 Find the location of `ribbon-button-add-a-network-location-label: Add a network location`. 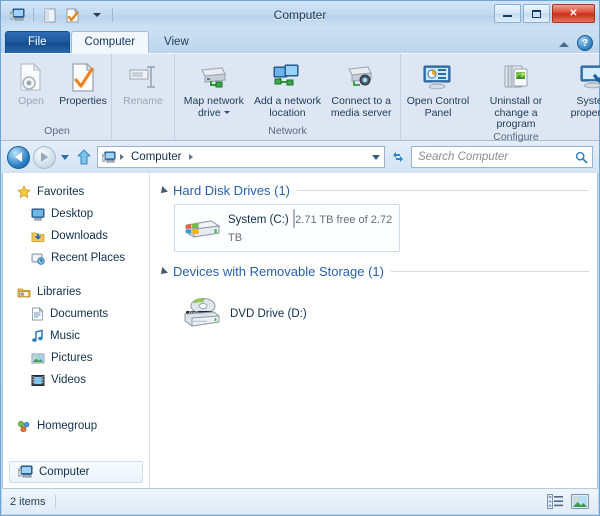

ribbon-button-add-a-network-location-label: Add a network location is located at coordinates (287, 107).